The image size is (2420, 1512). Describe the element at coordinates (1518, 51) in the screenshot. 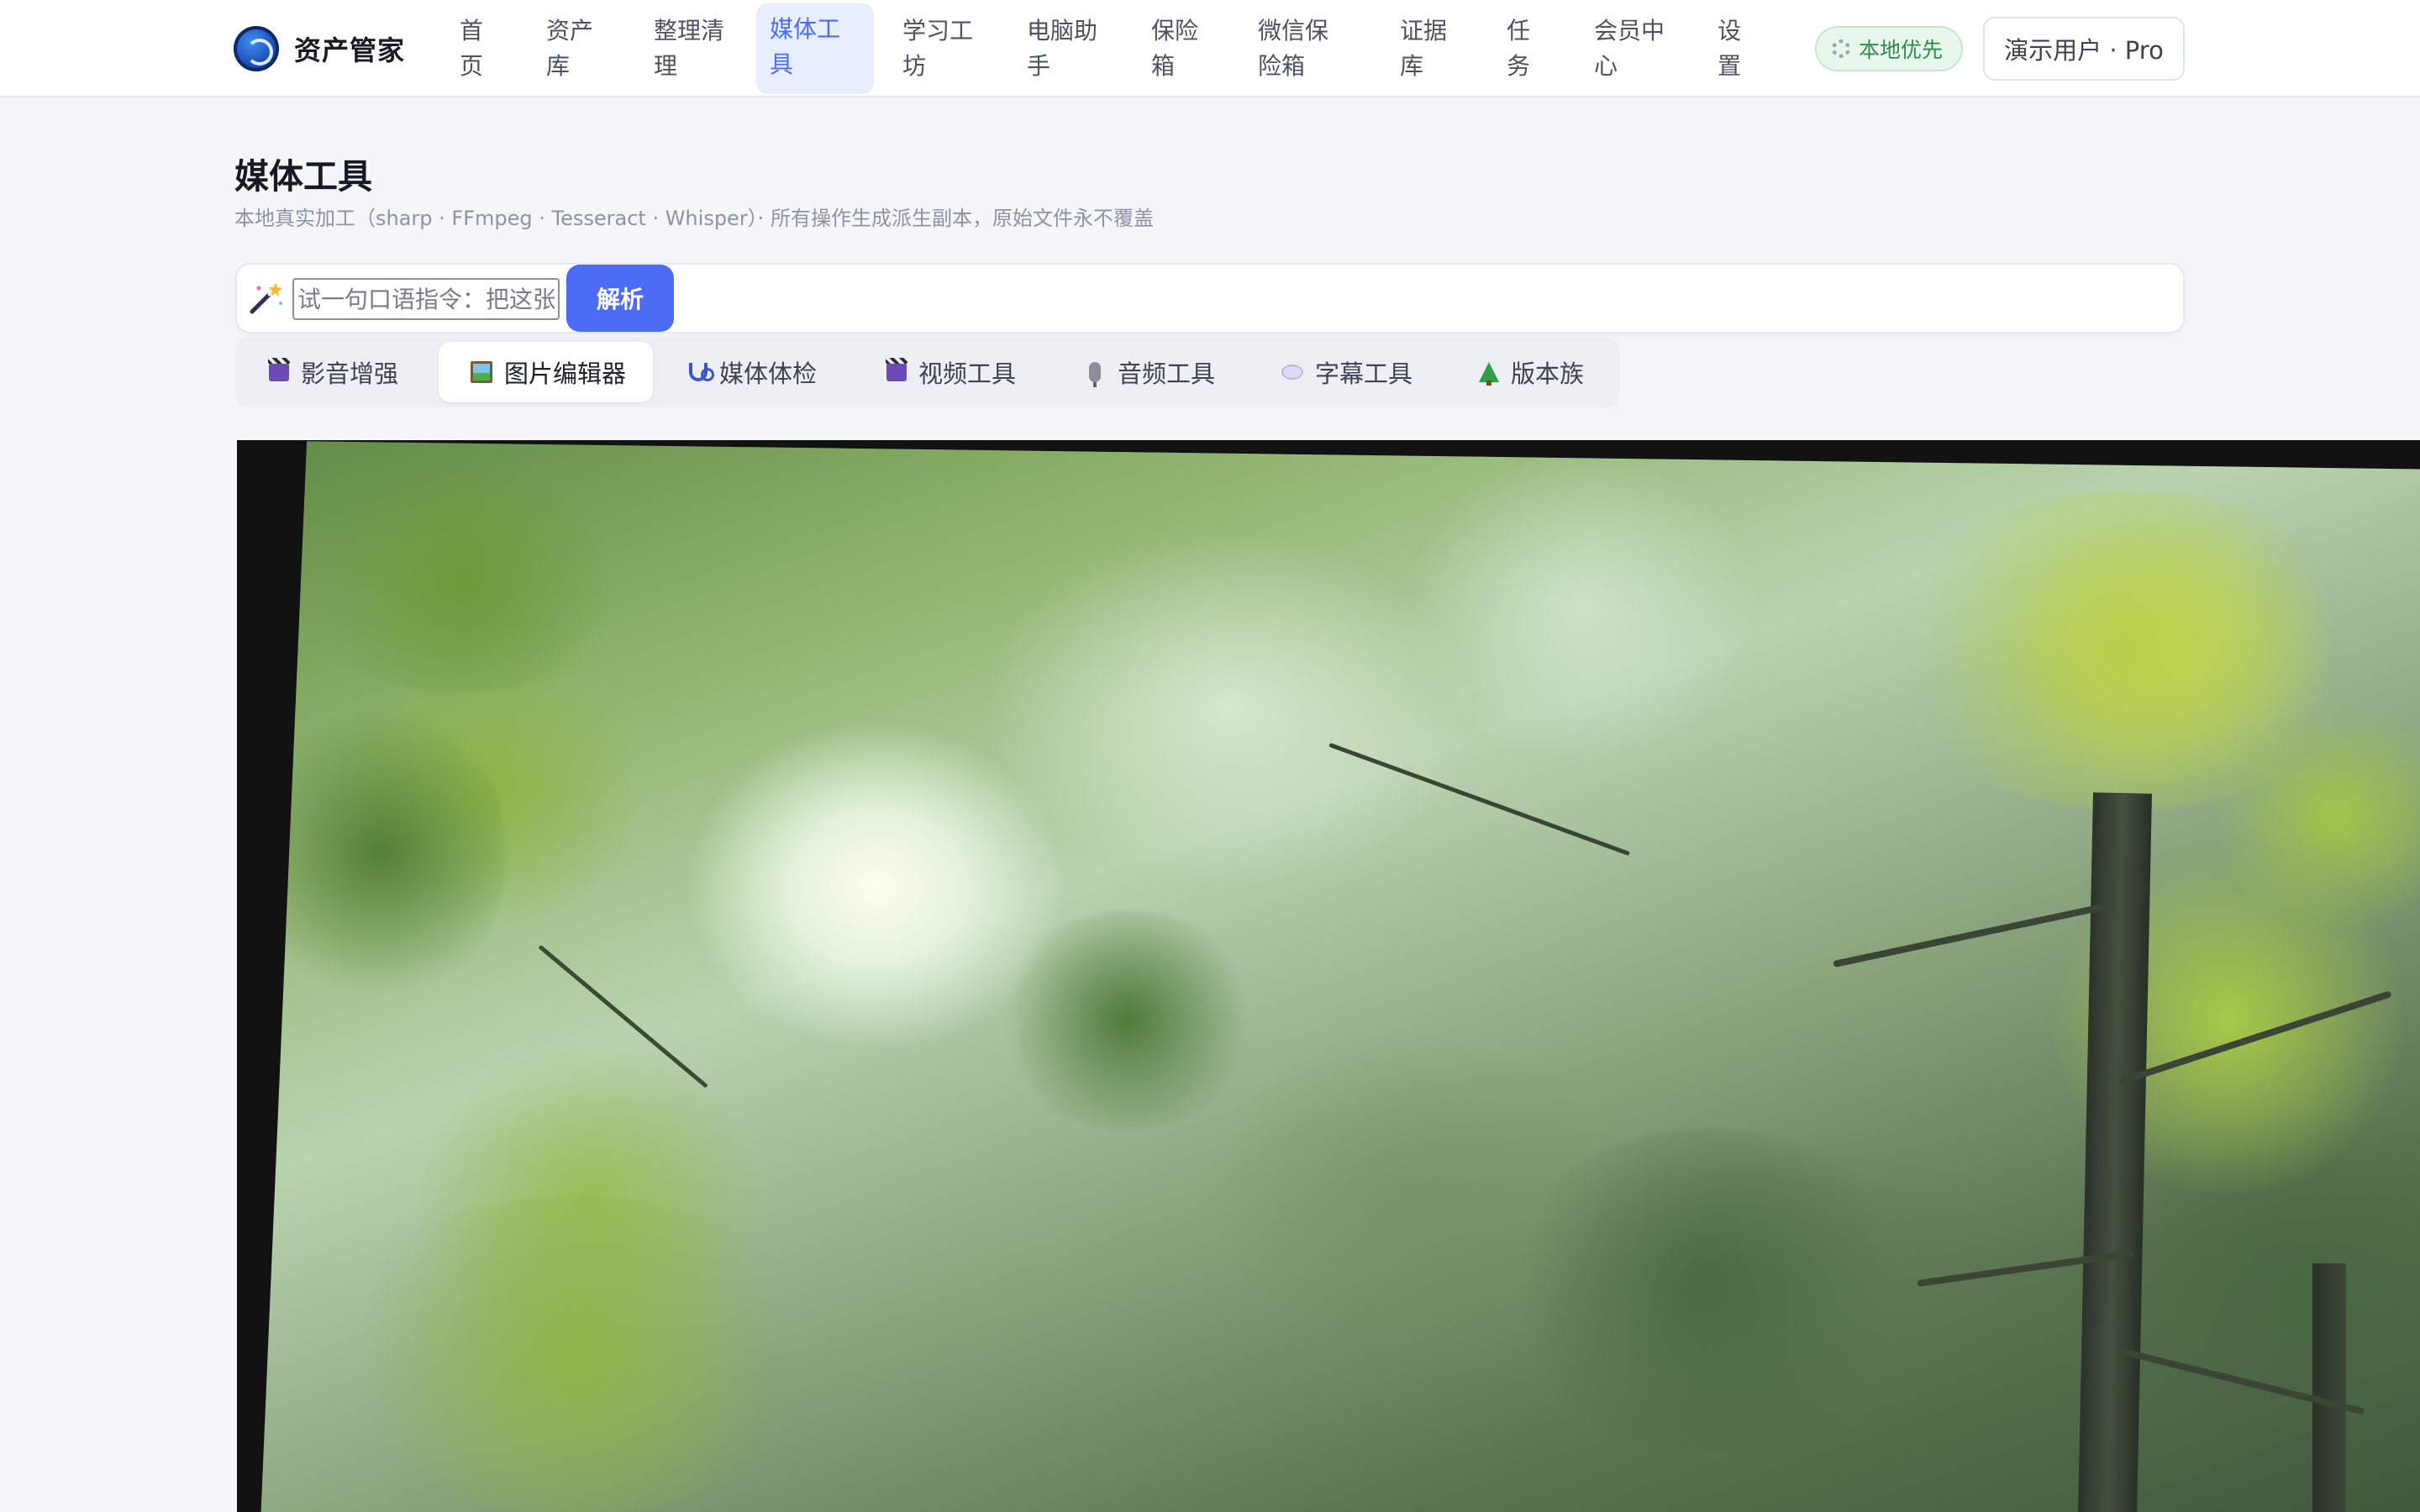

I see `nav-item-tasks: 任 务` at that location.